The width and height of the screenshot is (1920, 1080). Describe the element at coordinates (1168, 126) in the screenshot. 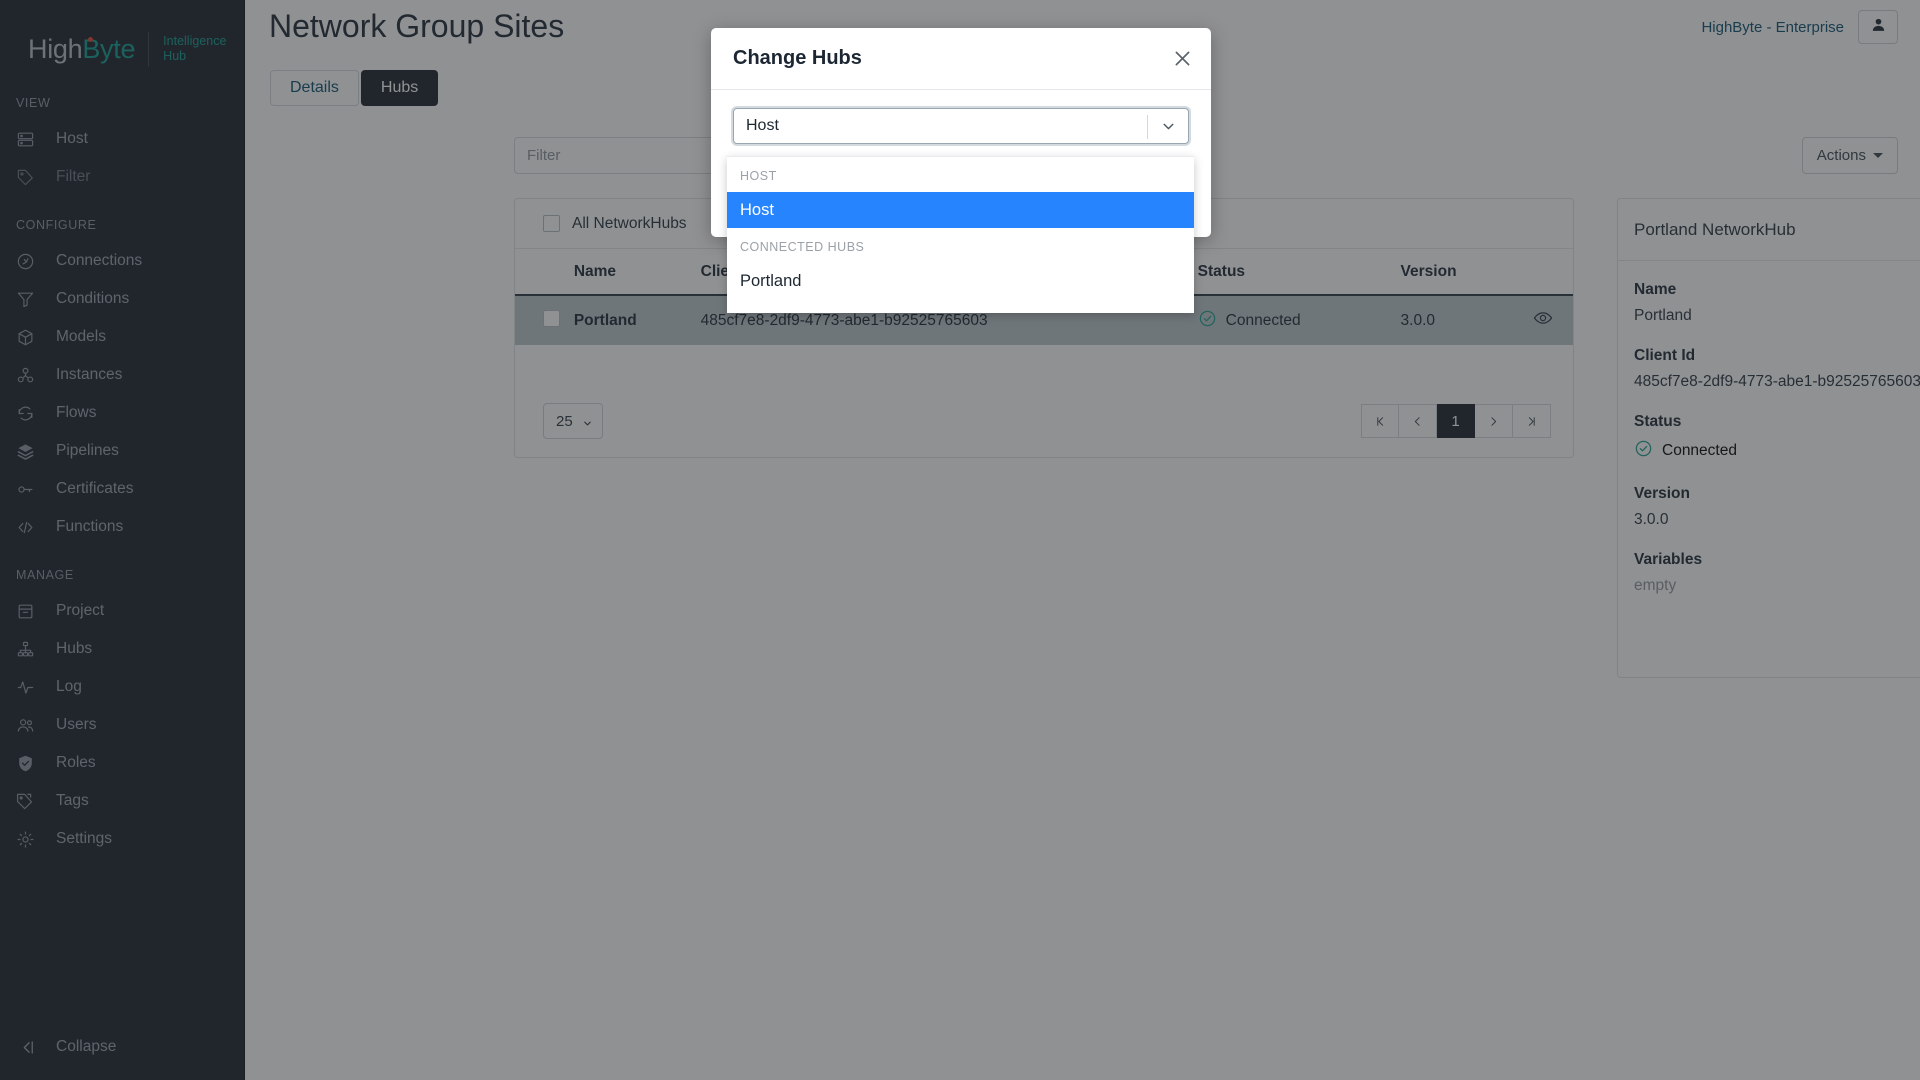

I see `chevron-down-icon` at that location.